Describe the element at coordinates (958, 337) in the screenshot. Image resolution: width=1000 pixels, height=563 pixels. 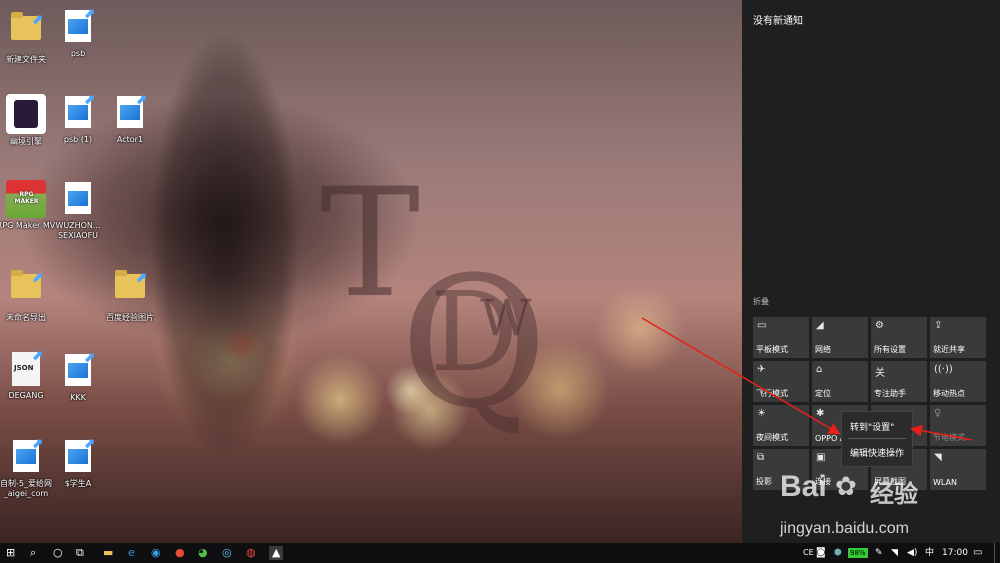
I see `tile-nearby-share: ⇪ 就近共享` at that location.